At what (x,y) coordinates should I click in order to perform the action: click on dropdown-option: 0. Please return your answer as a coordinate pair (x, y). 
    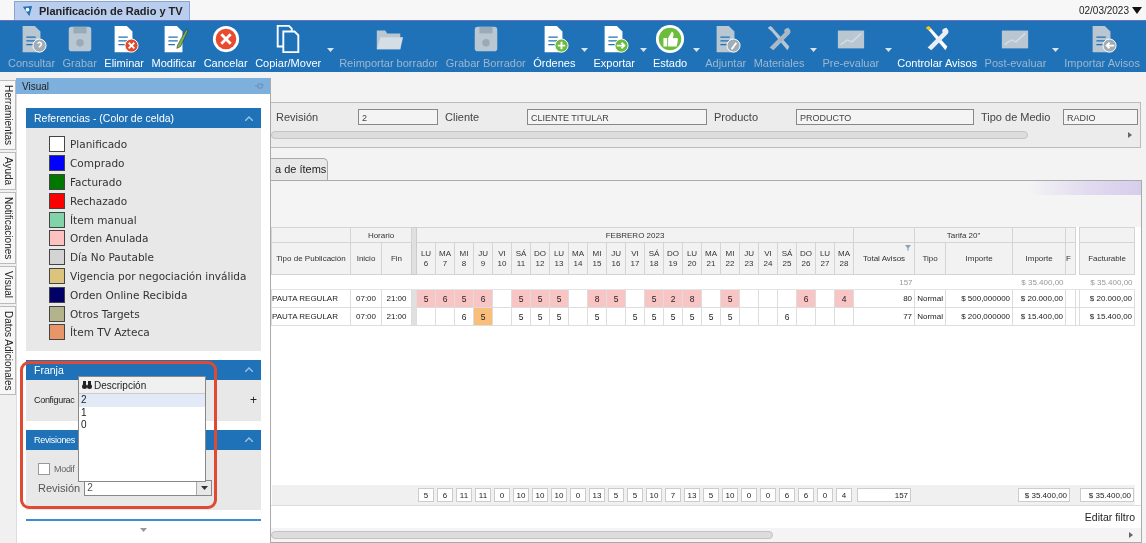
    Looking at the image, I should click on (142, 425).